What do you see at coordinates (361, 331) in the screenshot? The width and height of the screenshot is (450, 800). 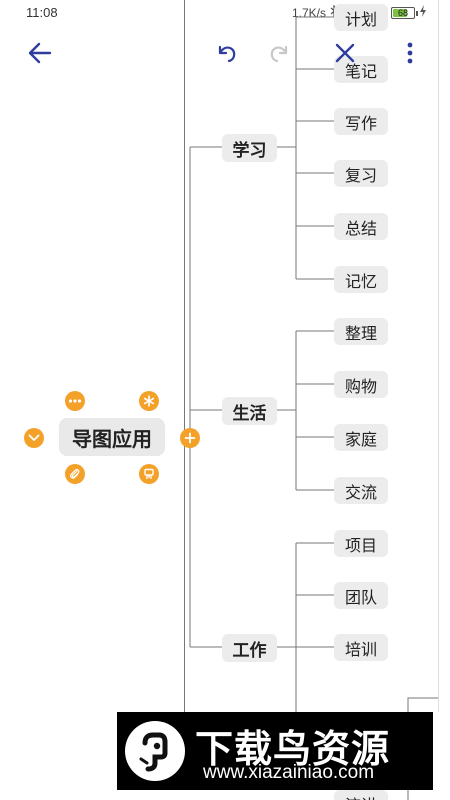 I see `leaf-node: 整理` at bounding box center [361, 331].